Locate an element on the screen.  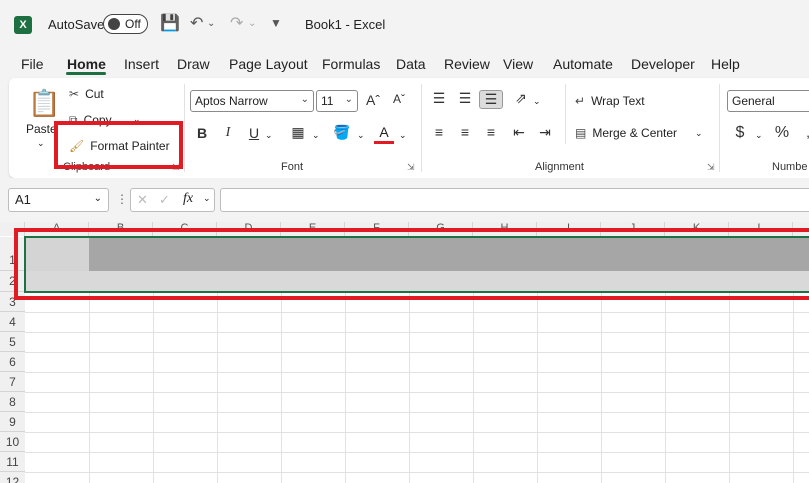
row-header: 5 is located at coordinates (12, 342).